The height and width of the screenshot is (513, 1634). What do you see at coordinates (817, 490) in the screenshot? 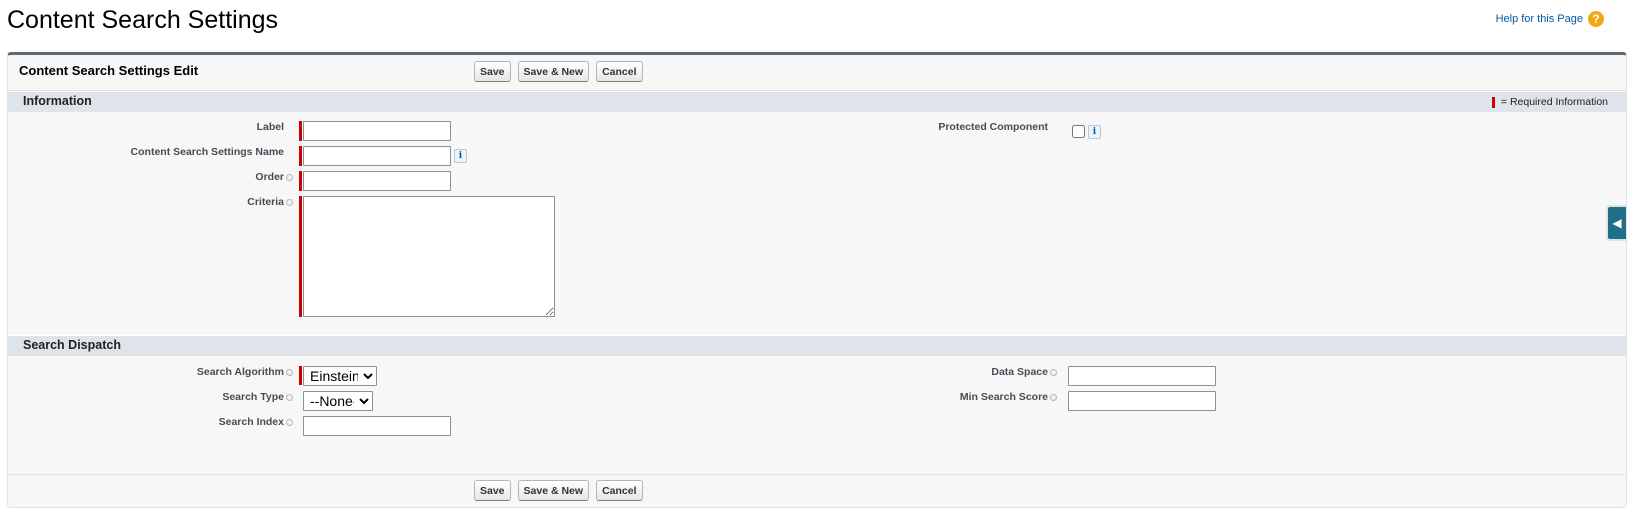
I see `page-block-footer: Save Save & New Cancel` at bounding box center [817, 490].